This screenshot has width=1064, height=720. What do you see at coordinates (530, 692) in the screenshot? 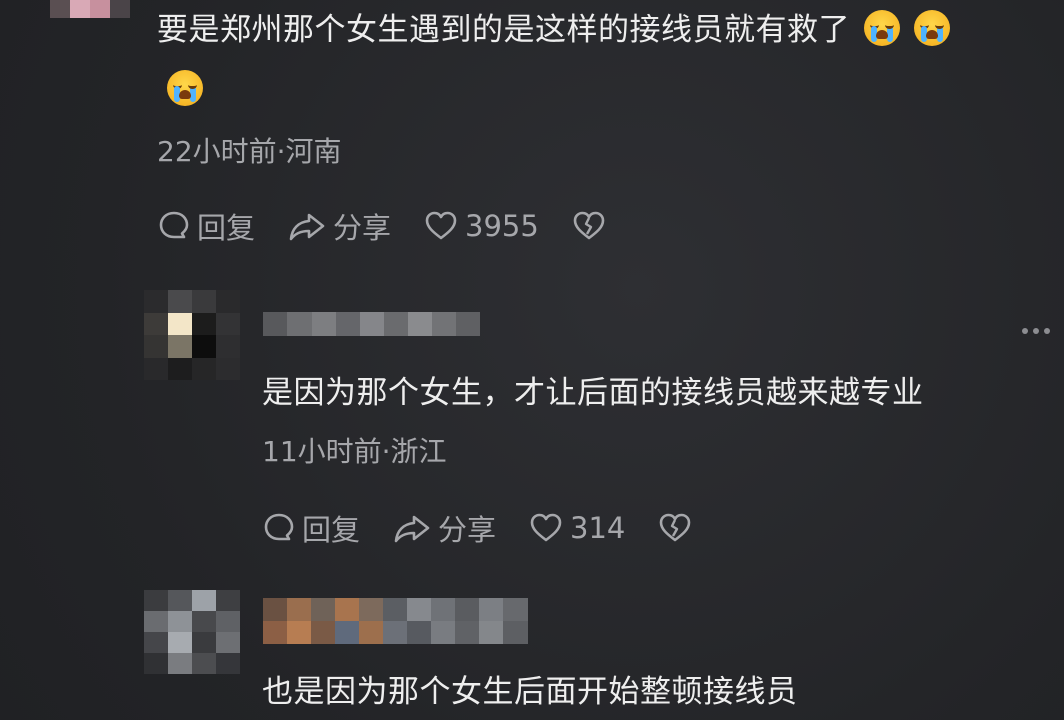
I see `comment-body: 也是因为那个女生后面开始整顿接线员` at bounding box center [530, 692].